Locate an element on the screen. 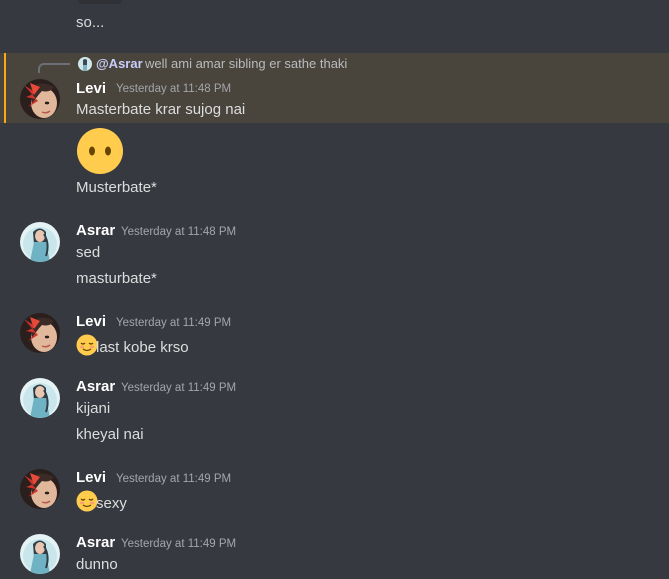 Image resolution: width=669 pixels, height=579 pixels. message-text: kijani is located at coordinates (93, 408).